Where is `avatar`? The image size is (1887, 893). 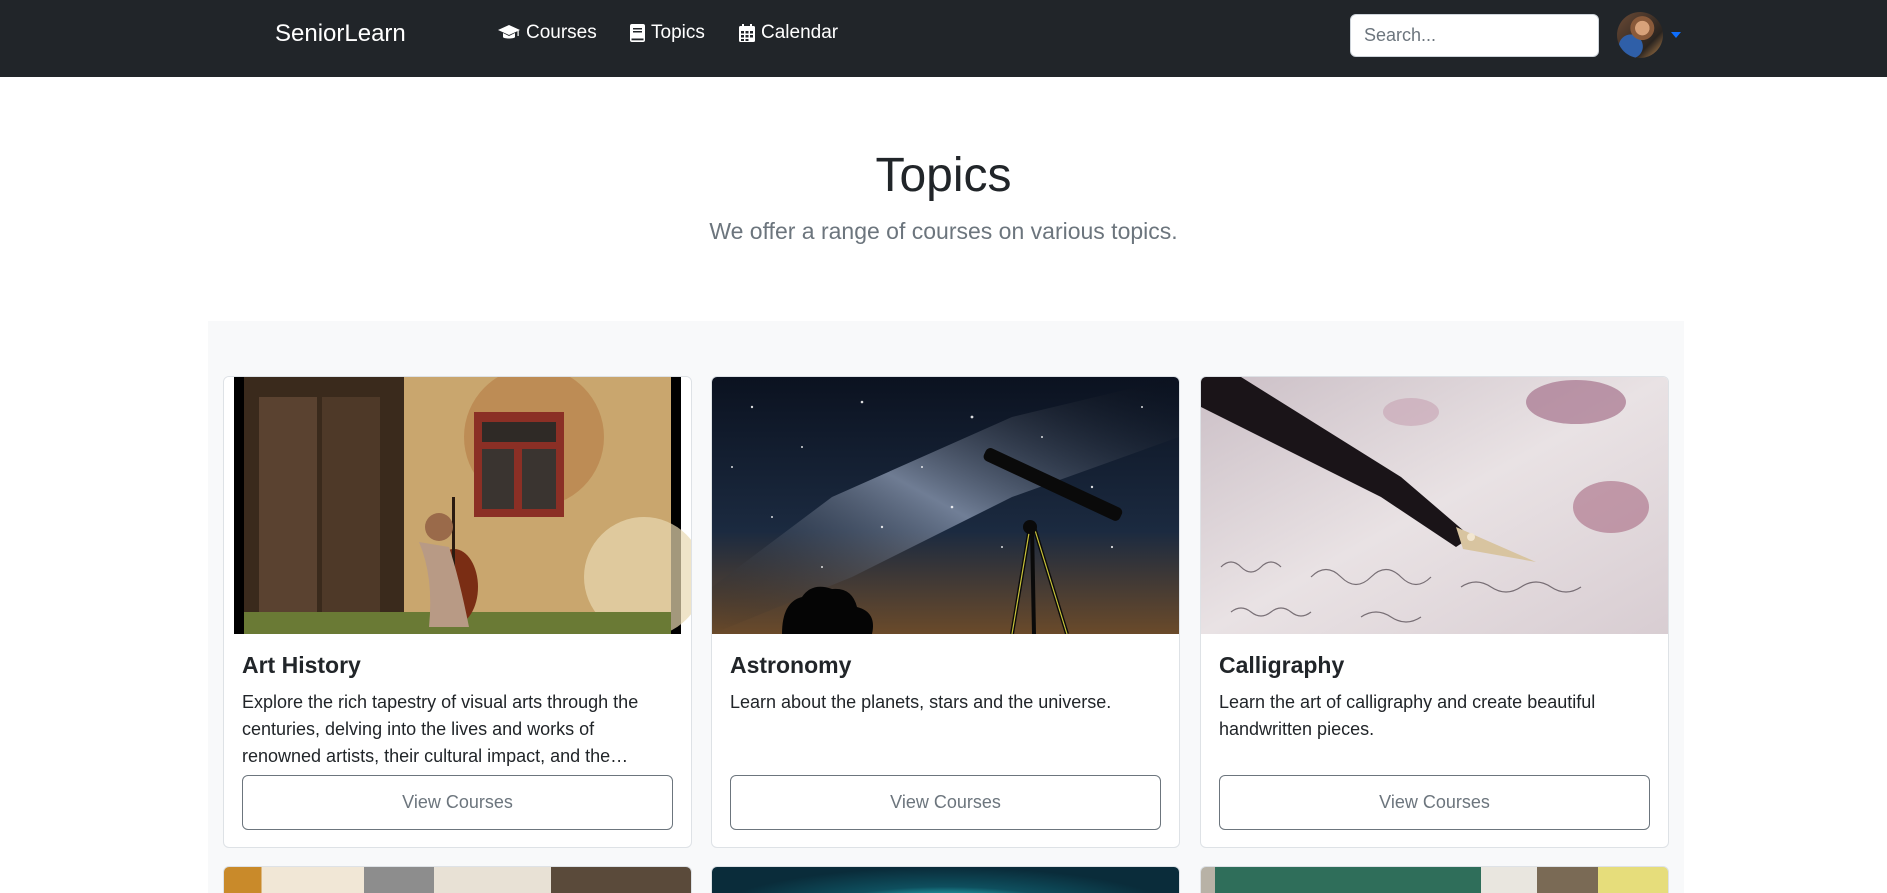
avatar is located at coordinates (1640, 35).